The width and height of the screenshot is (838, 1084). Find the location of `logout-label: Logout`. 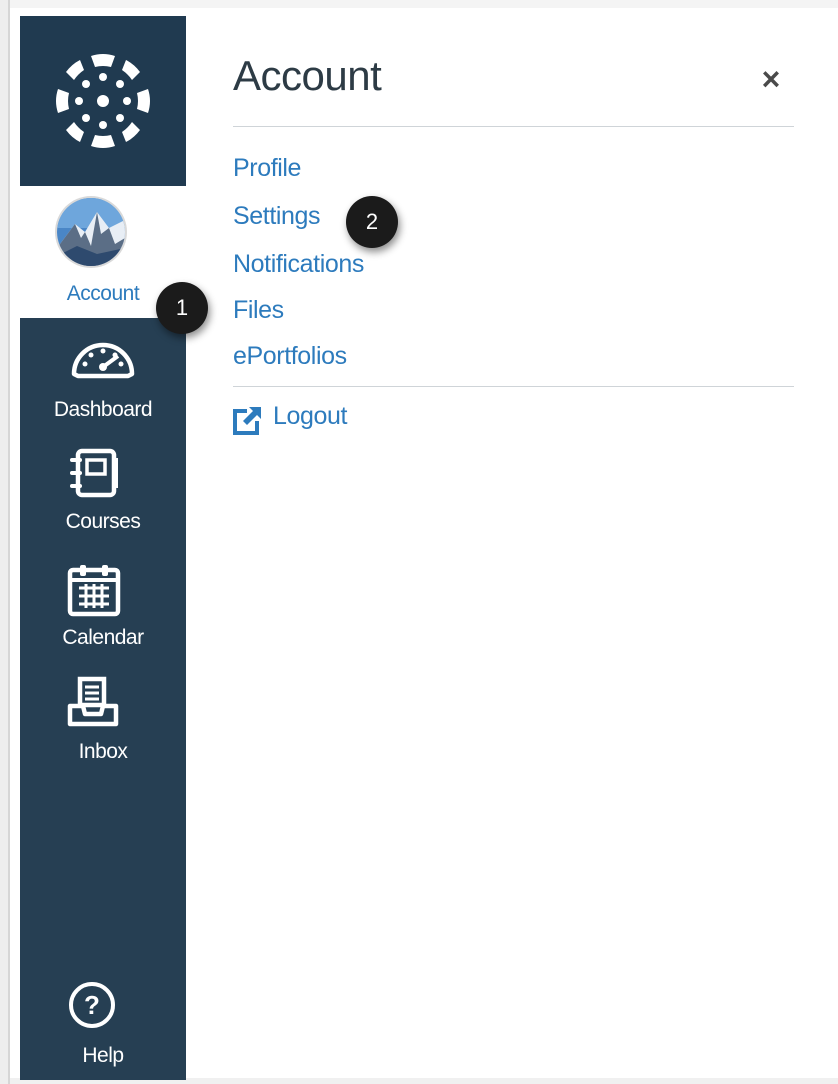

logout-label: Logout is located at coordinates (310, 416).